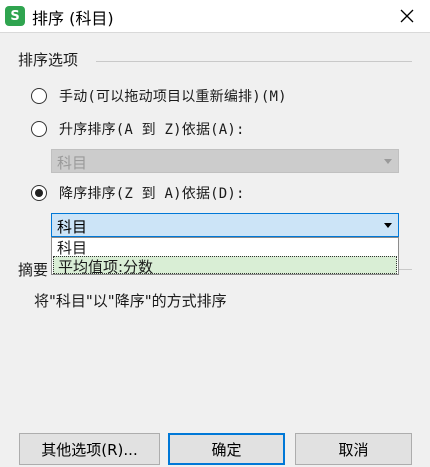 This screenshot has height=467, width=430. I want to click on ascending-field-select: 科目, so click(225, 161).